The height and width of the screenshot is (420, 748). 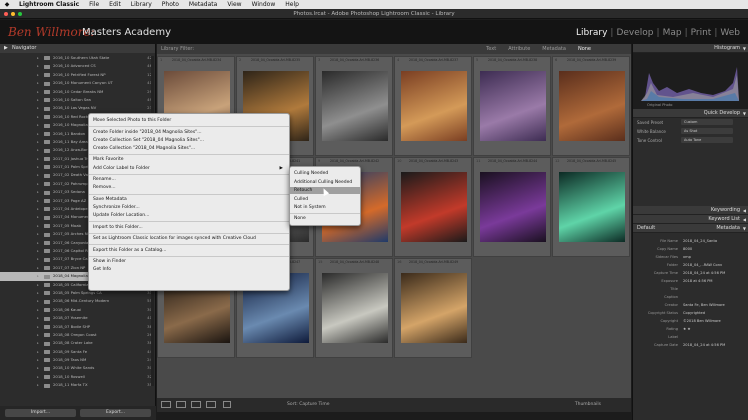 What do you see at coordinates (78, 58) in the screenshot?
I see `folder-row: ▸ 2016_10 Southern Utah State 42` at bounding box center [78, 58].